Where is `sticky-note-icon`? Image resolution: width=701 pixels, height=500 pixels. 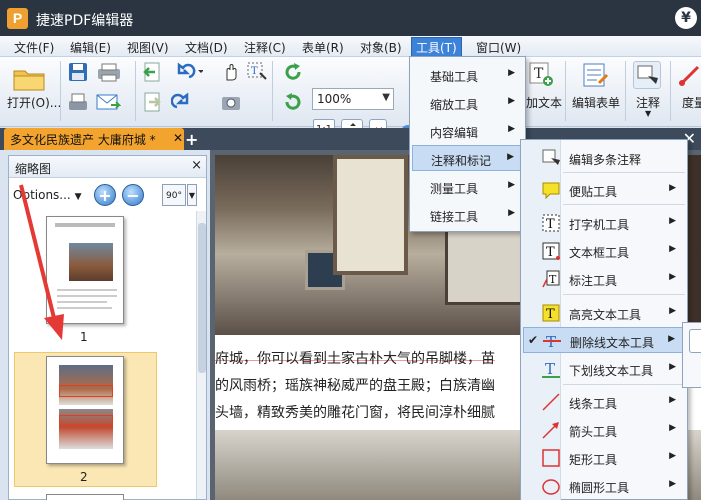
sticky-note-icon is located at coordinates (551, 190).